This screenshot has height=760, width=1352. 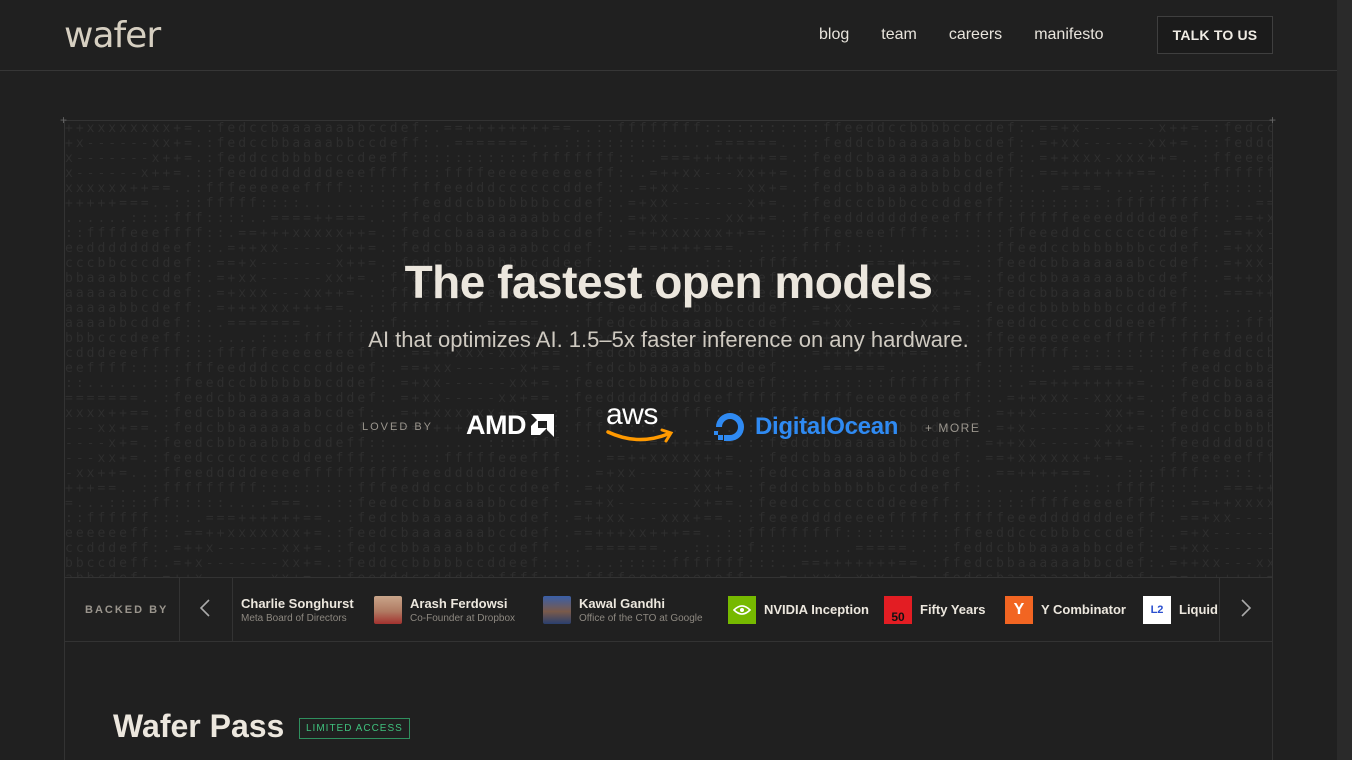 I want to click on digitalocean-logo-text: DigitalOcean, so click(x=827, y=426).